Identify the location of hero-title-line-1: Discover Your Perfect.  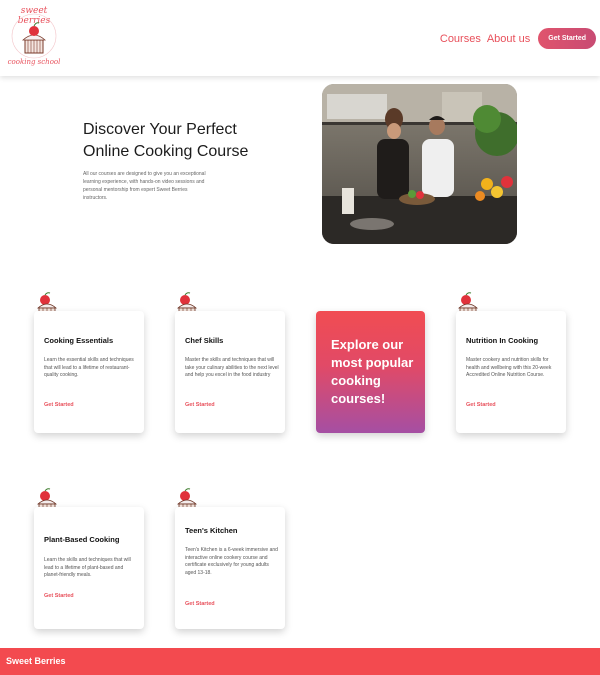
(160, 129).